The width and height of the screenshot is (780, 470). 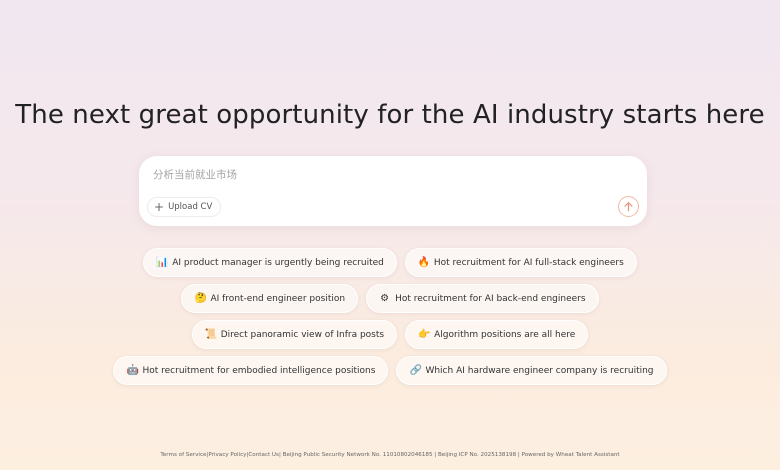 I want to click on upload-cv-label: Upload CV, so click(x=190, y=207).